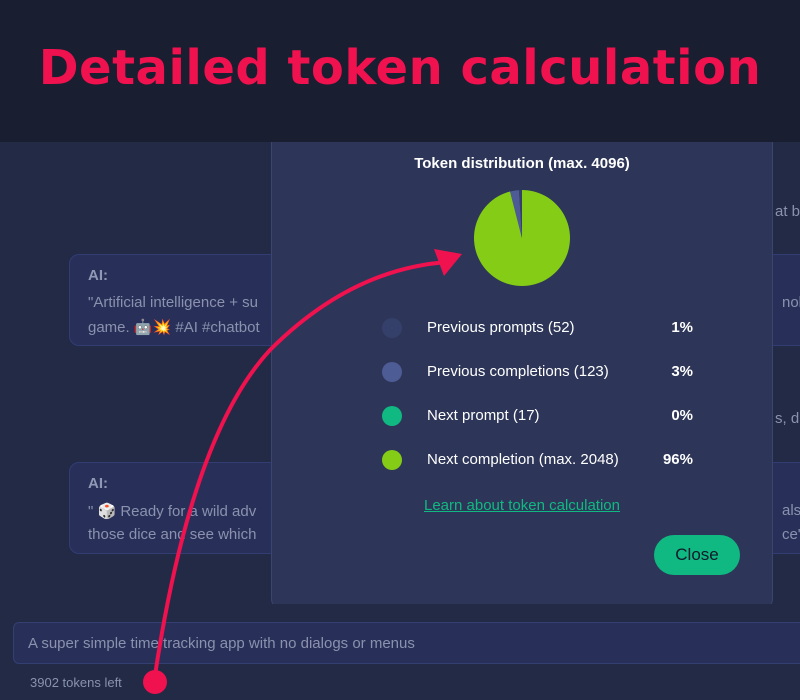 Image resolution: width=800 pixels, height=700 pixels. I want to click on legend-label: Next prompt (17), so click(483, 415).